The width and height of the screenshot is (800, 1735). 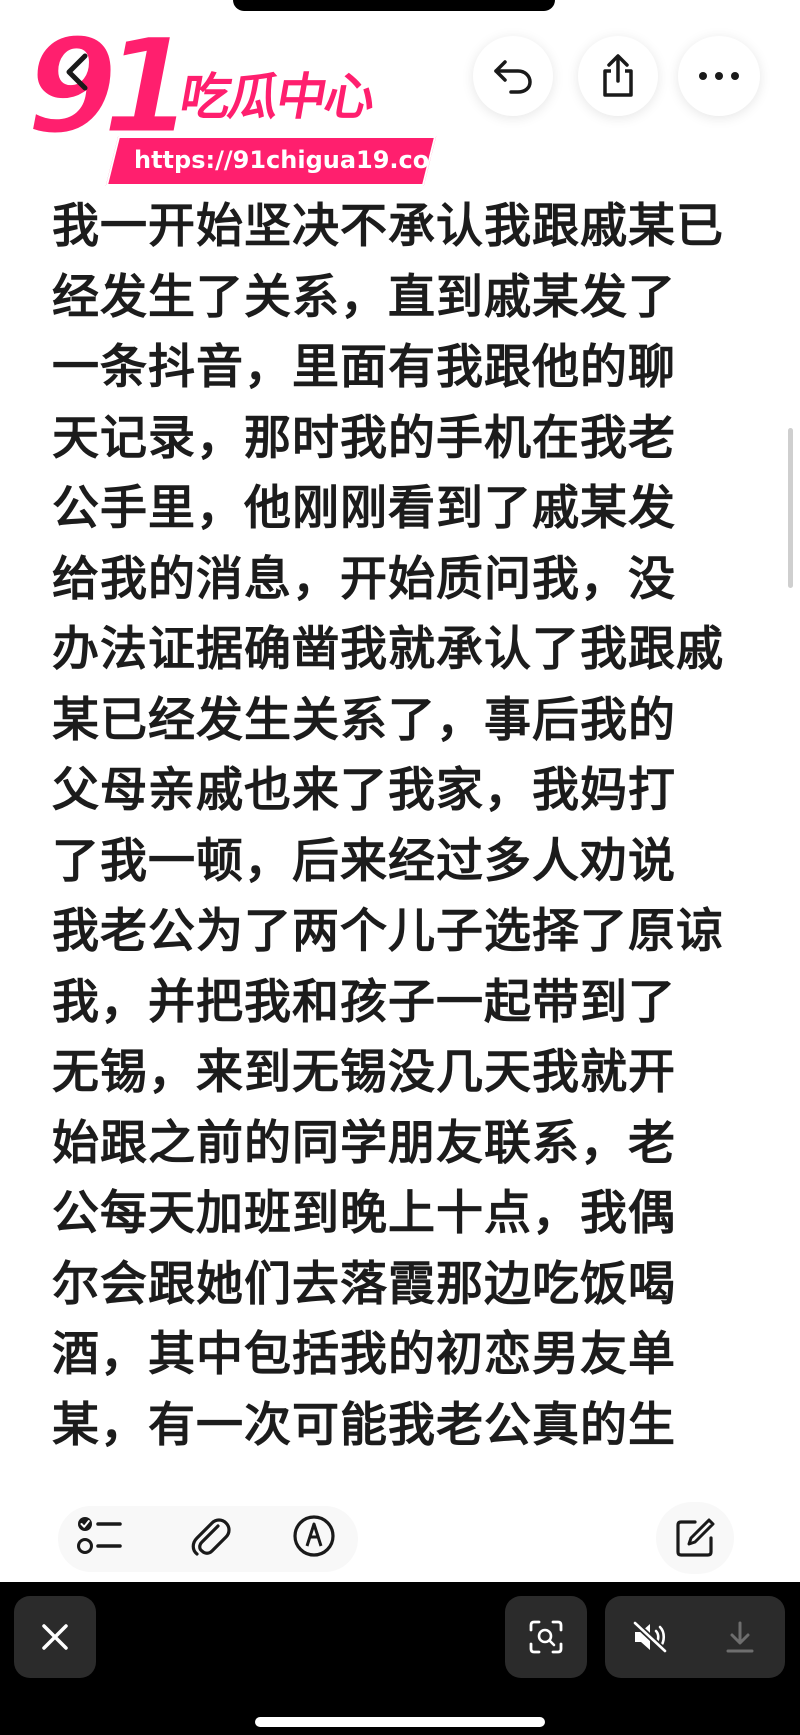 I want to click on notes-toolbar, so click(x=400, y=1540).